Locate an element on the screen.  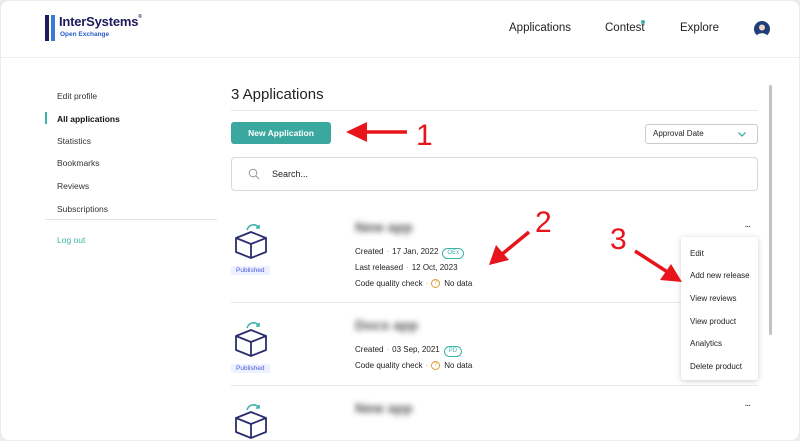
annotation-number-1: 1 is located at coordinates (424, 135).